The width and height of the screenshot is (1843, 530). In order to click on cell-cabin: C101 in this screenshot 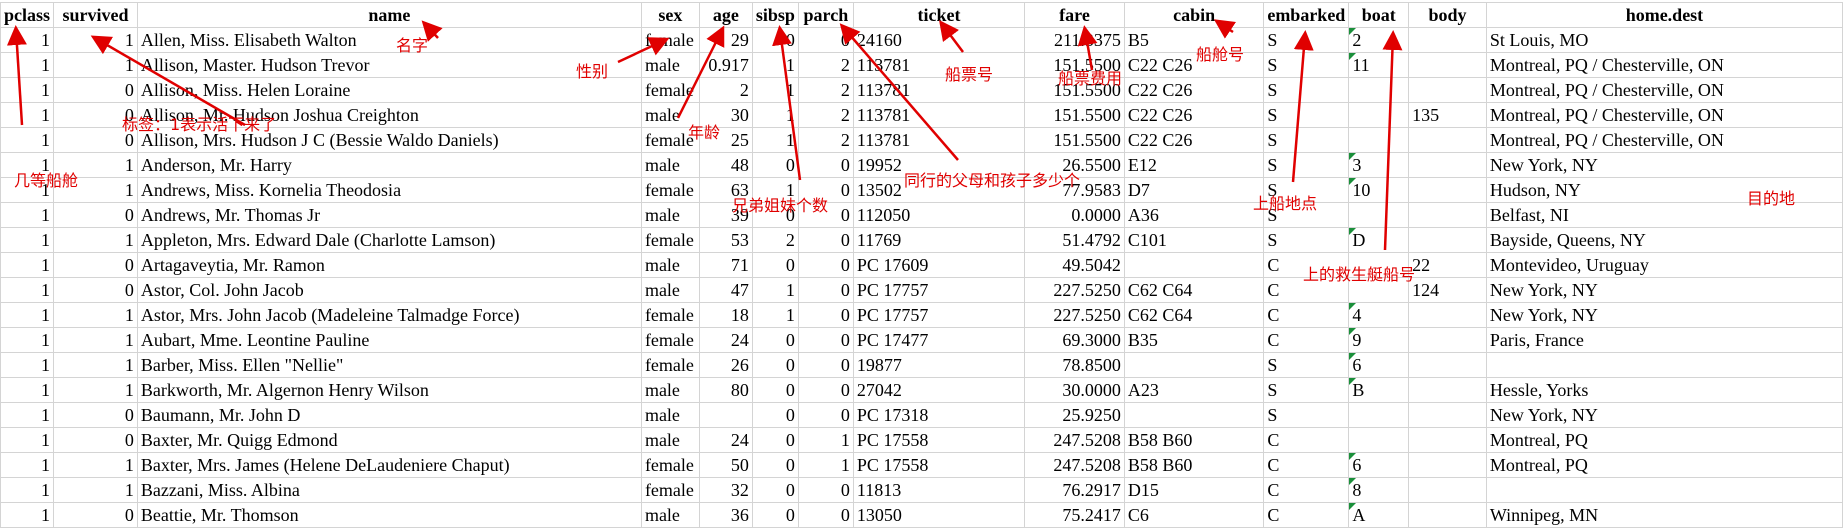, I will do `click(1194, 240)`.